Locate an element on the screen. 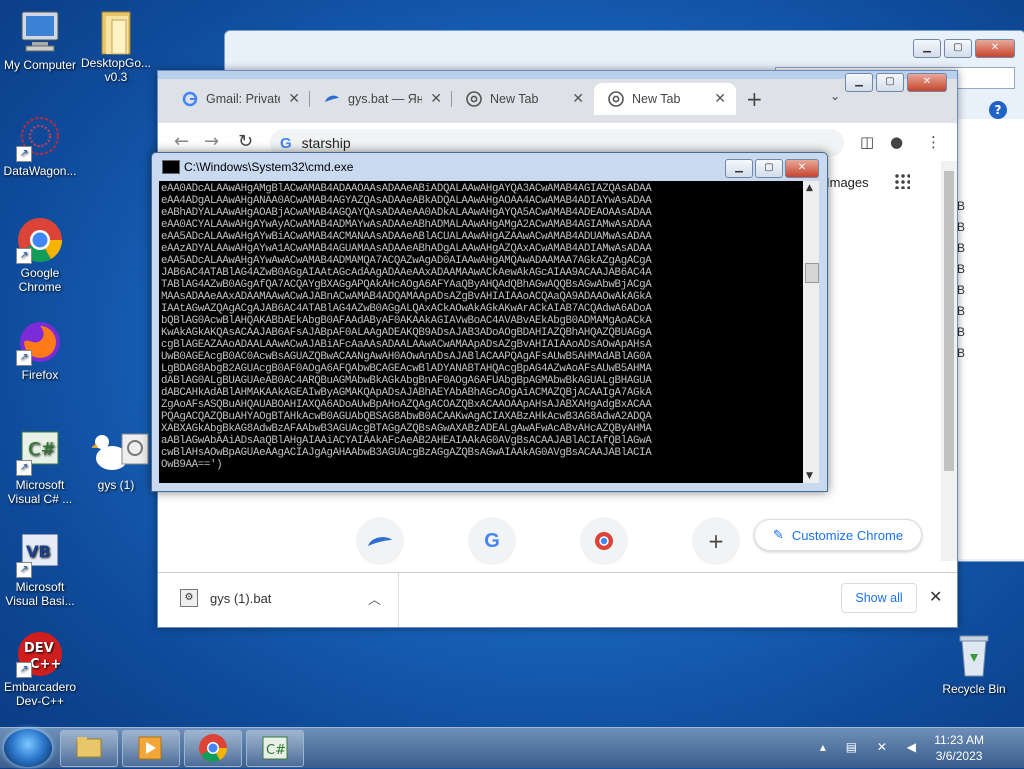 The height and width of the screenshot is (769, 1024). desktop-icon-google-chrome: ↗ Google Chrome is located at coordinates (40, 255).